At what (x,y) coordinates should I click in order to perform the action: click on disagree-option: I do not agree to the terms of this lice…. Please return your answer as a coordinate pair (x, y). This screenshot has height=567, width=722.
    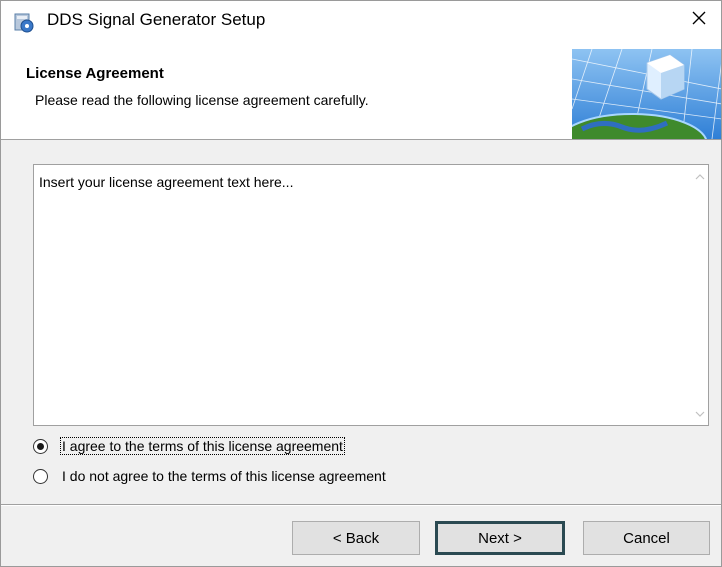
    Looking at the image, I should click on (210, 476).